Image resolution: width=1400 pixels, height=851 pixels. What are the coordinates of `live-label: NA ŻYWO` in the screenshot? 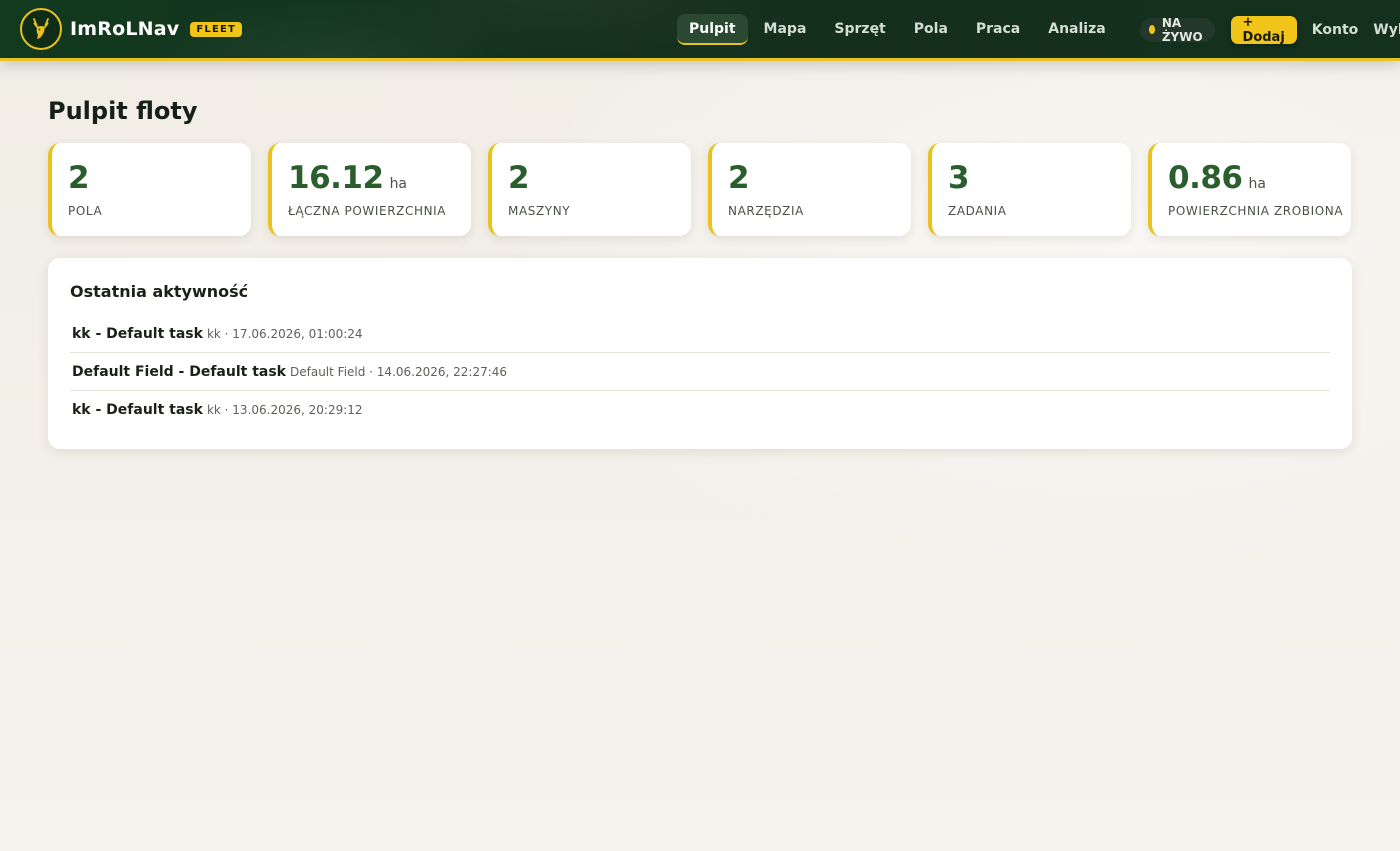 It's located at (1182, 29).